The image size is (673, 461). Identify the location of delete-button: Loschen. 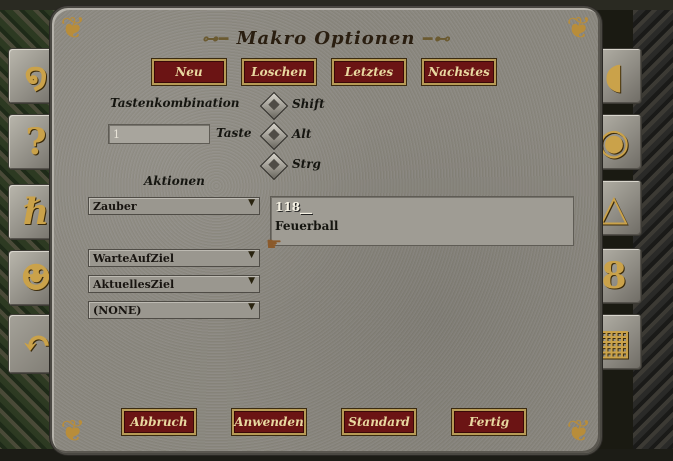
(279, 72).